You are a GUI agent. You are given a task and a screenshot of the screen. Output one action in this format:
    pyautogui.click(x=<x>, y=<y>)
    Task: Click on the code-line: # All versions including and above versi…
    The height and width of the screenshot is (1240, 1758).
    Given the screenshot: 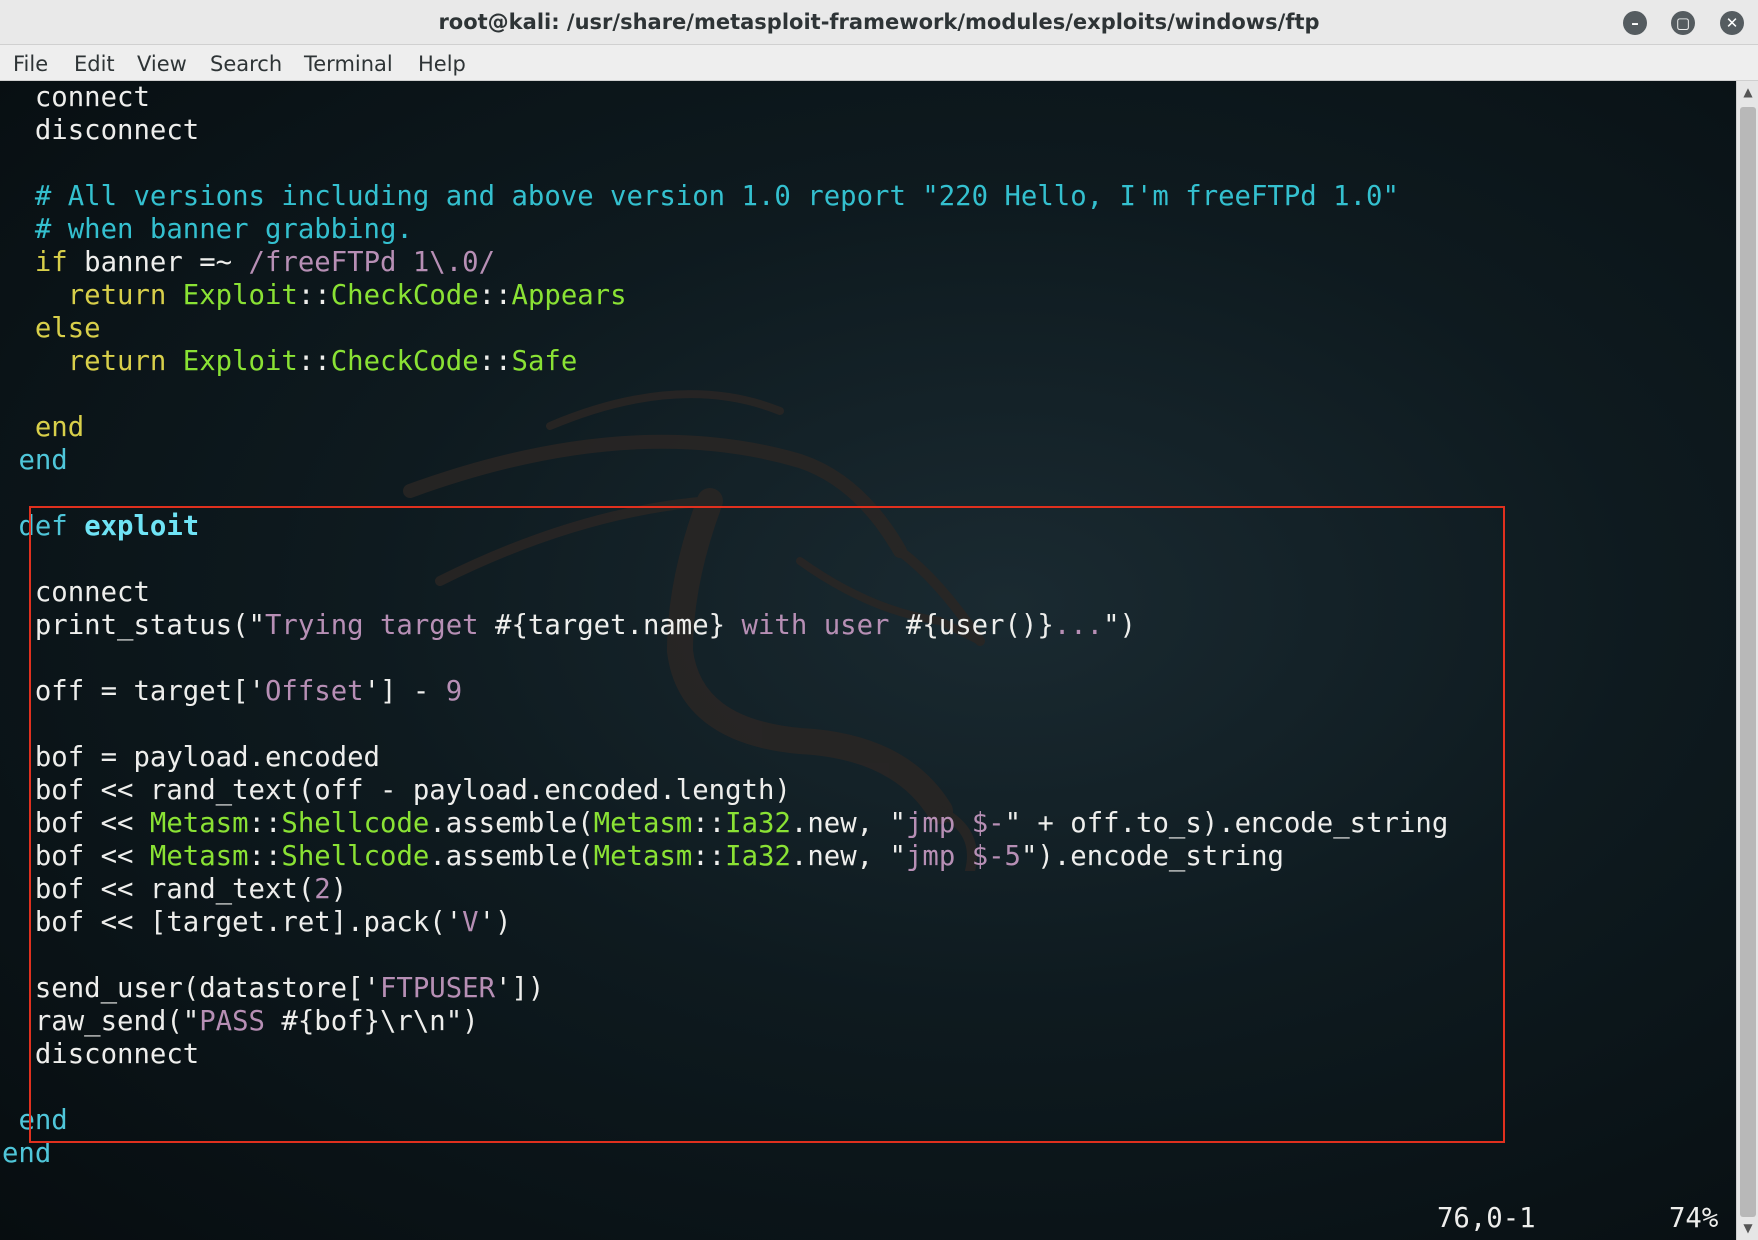 What is the action you would take?
    pyautogui.click(x=867, y=196)
    